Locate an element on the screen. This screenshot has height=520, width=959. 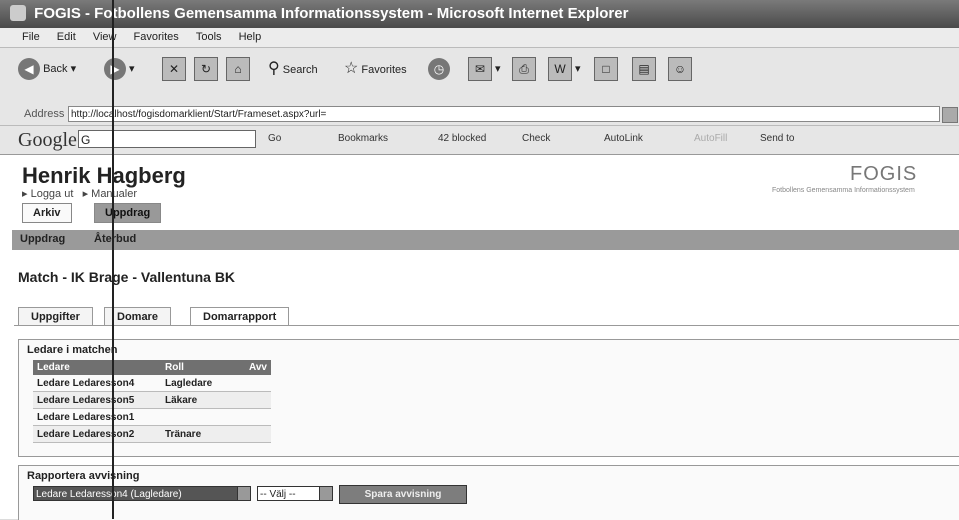
refresh-button: ↻ is located at coordinates (206, 69).